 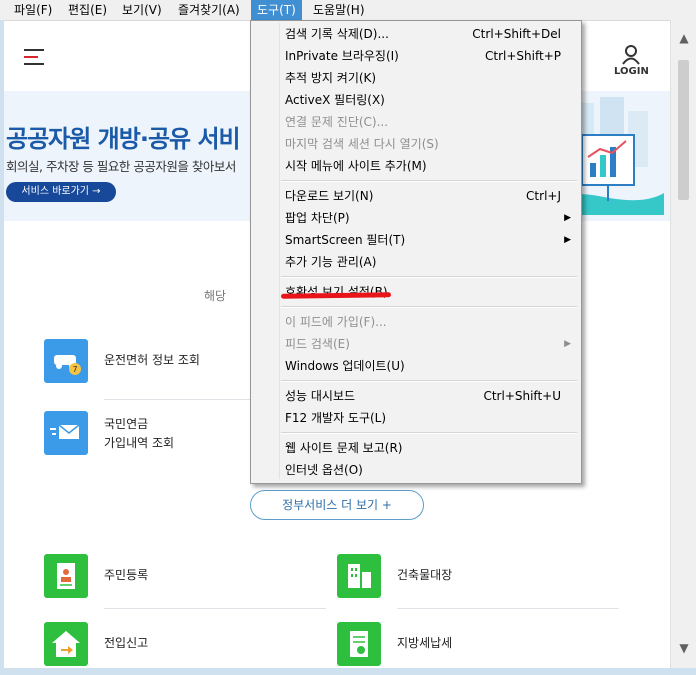 I want to click on user-icon, so click(x=631, y=55).